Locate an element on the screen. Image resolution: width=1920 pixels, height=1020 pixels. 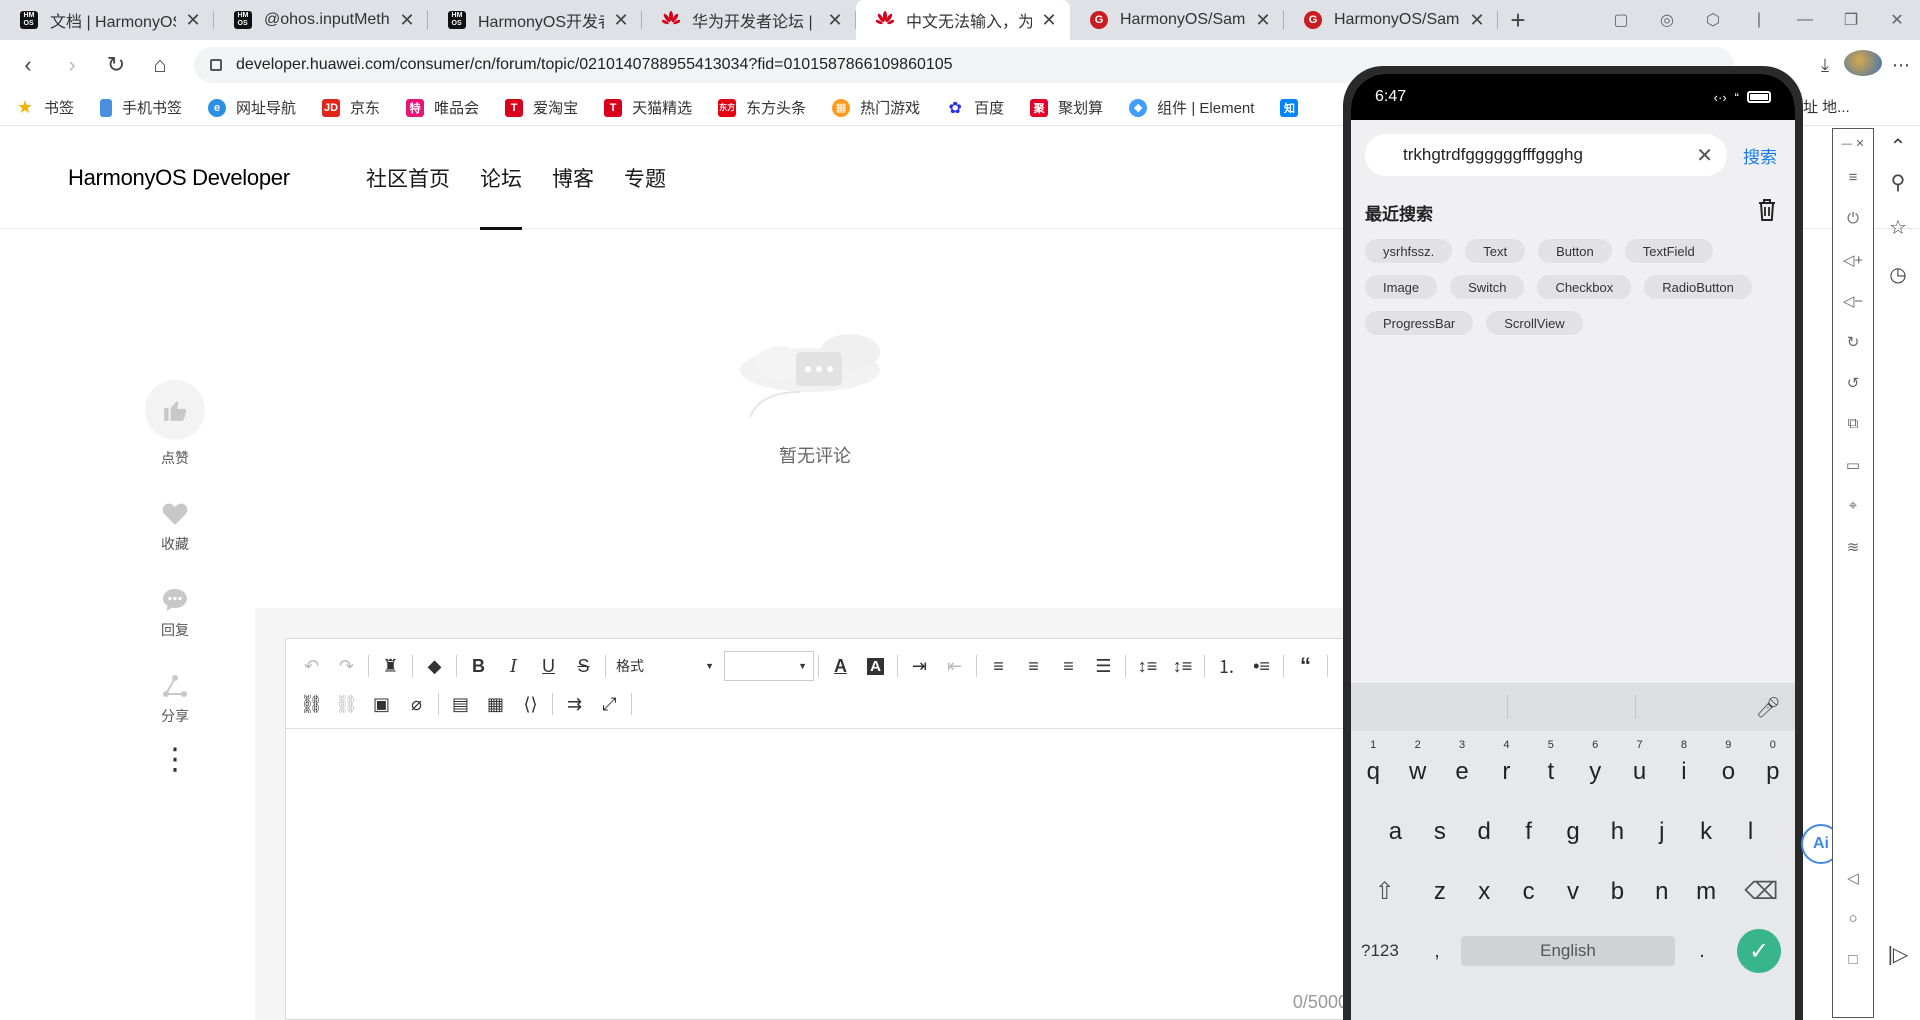
clear-icon: ✕ is located at coordinates (1704, 155).